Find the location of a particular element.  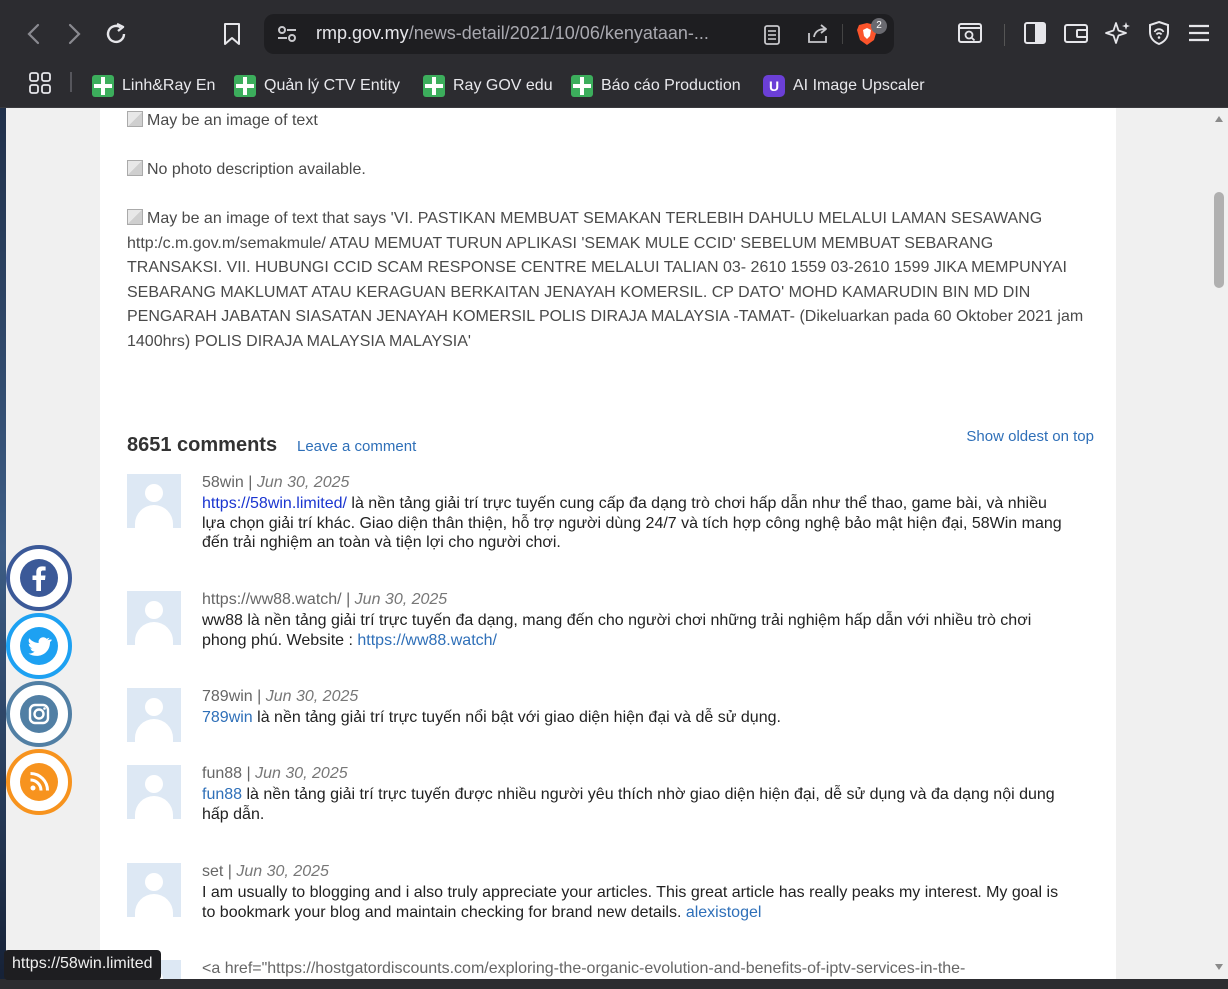

bookmark-button is located at coordinates (232, 34).